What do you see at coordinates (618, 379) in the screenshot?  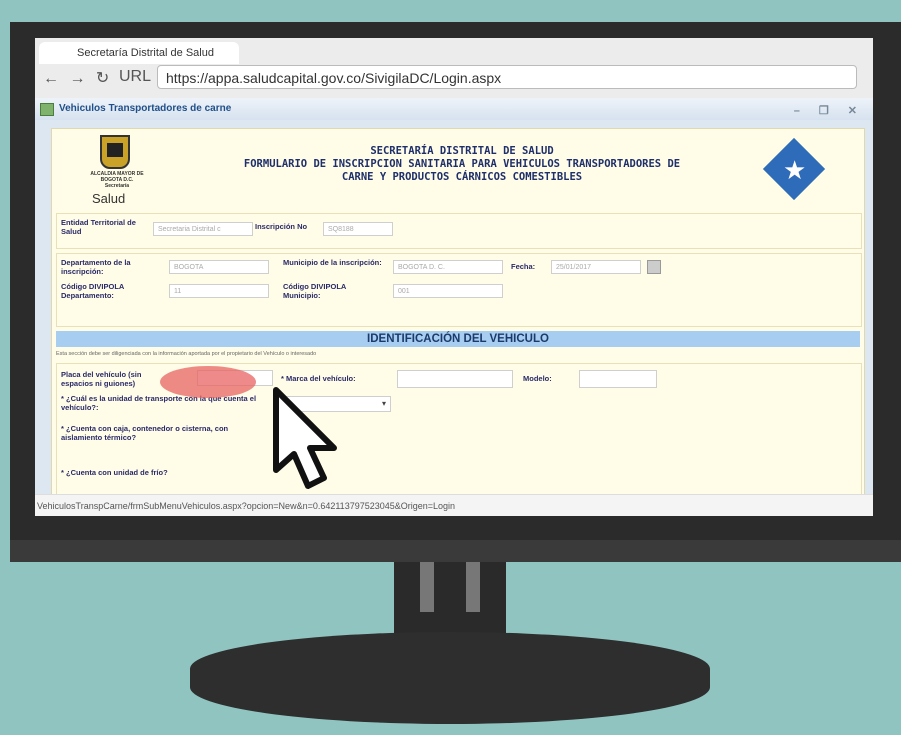 I see `modelo-input` at bounding box center [618, 379].